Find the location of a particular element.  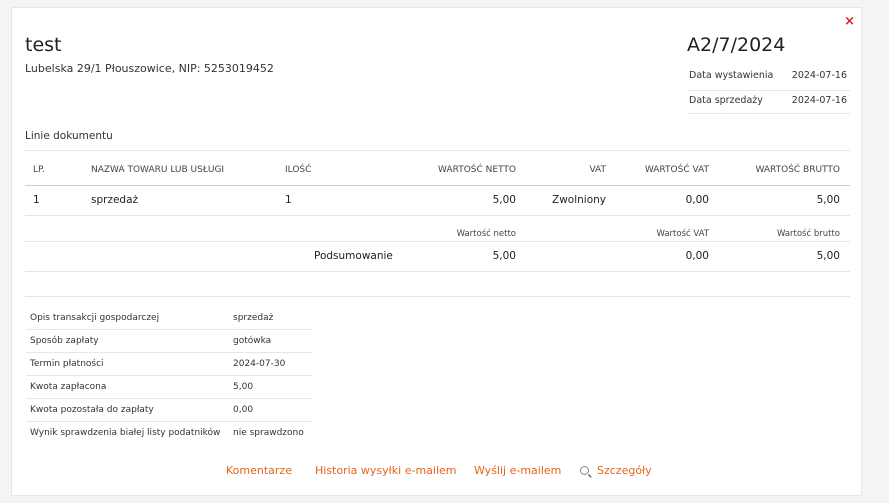

col-header-vat-value: WARTOŚĆ VAT is located at coordinates (676, 170).